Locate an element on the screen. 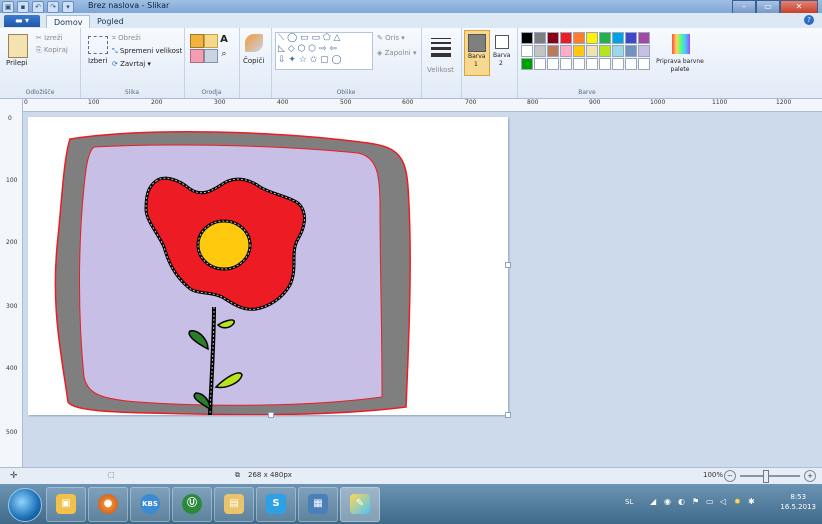 The width and height of the screenshot is (822, 524). brushes-button: Čopiči is located at coordinates (253, 61).